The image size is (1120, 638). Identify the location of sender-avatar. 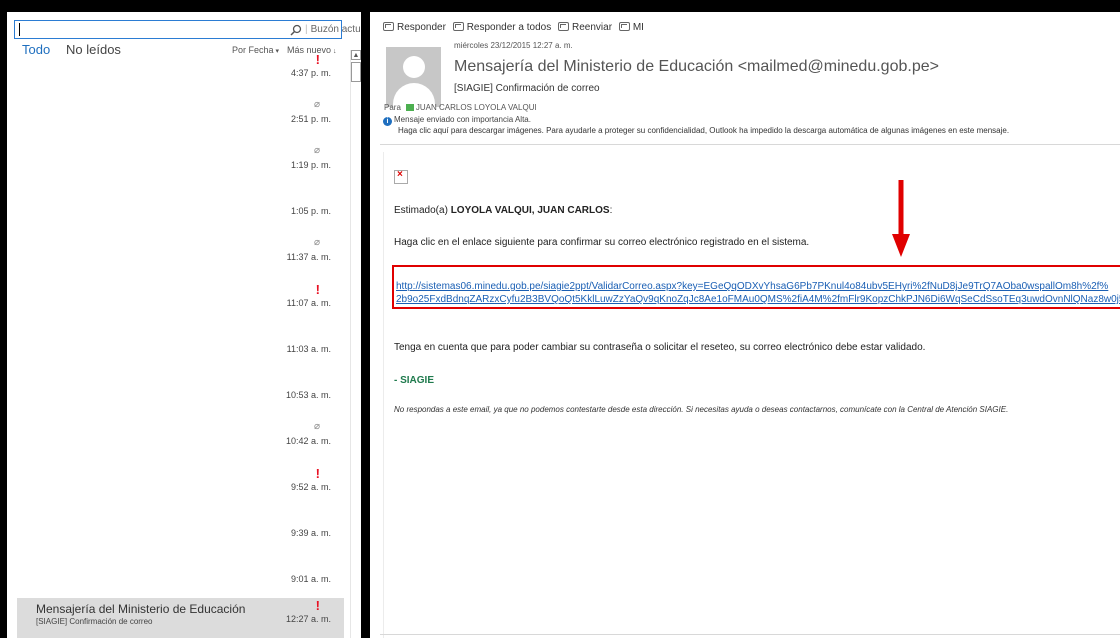
(413, 77).